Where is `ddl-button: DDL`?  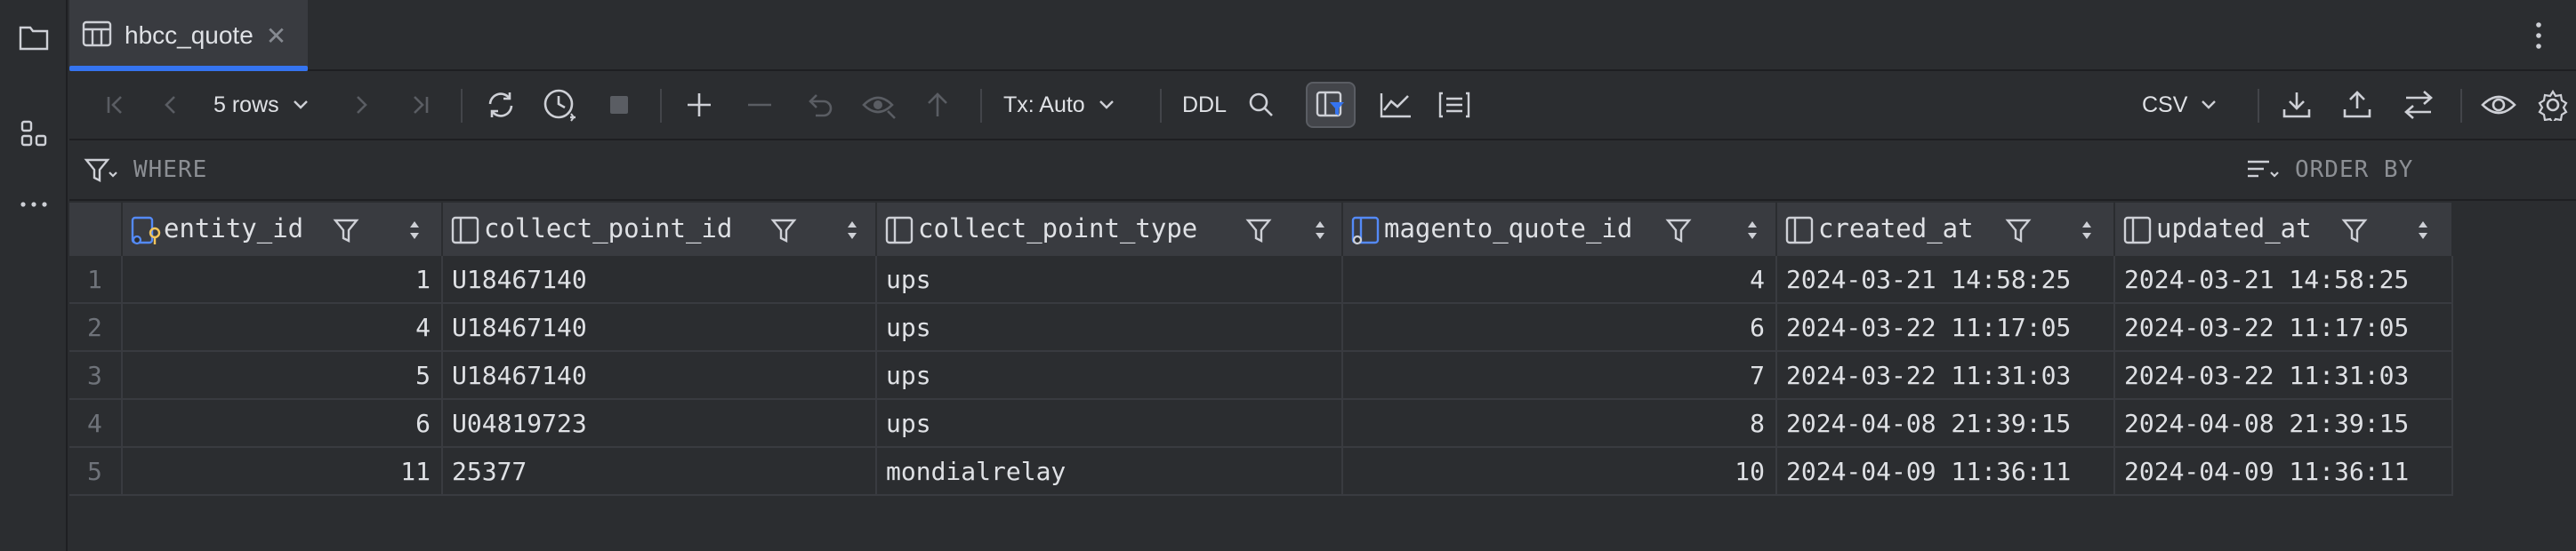
ddl-button: DDL is located at coordinates (1204, 104).